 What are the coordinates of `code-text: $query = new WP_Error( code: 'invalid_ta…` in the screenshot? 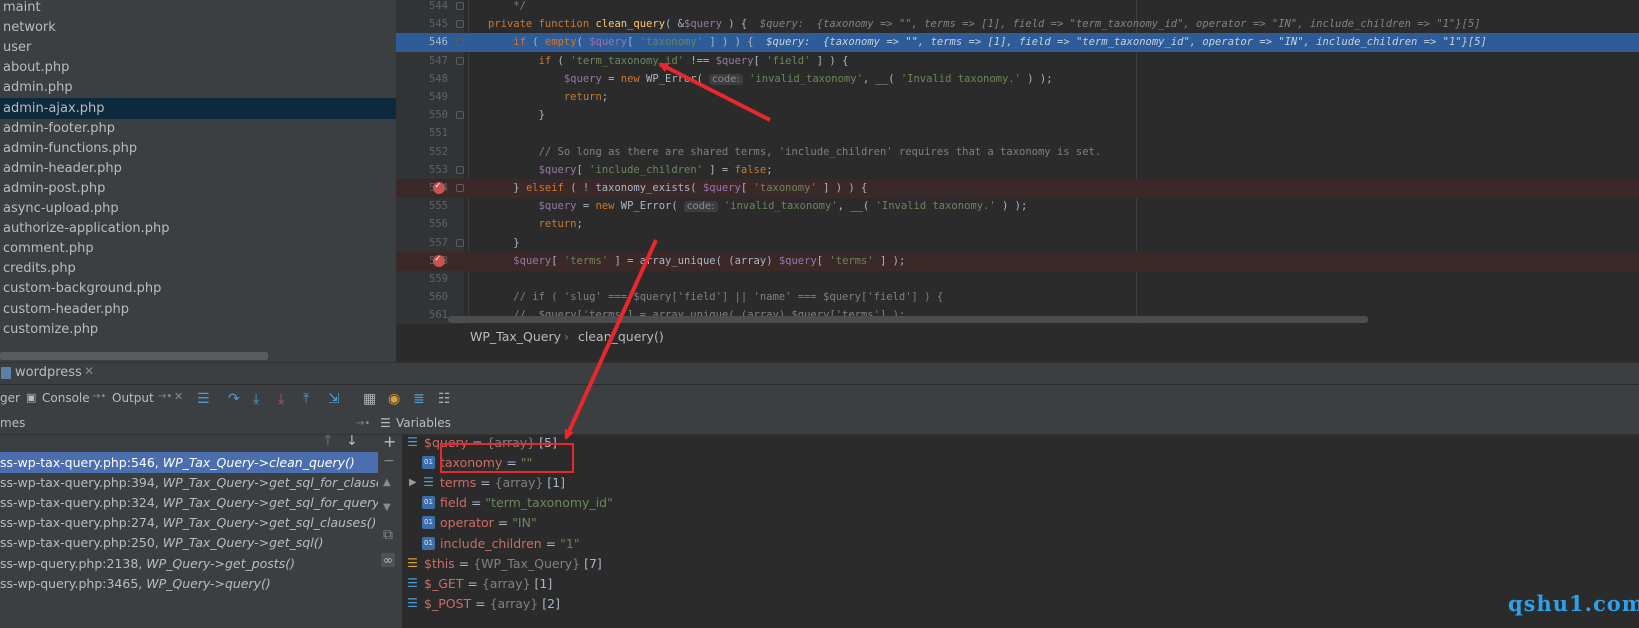 It's located at (783, 206).